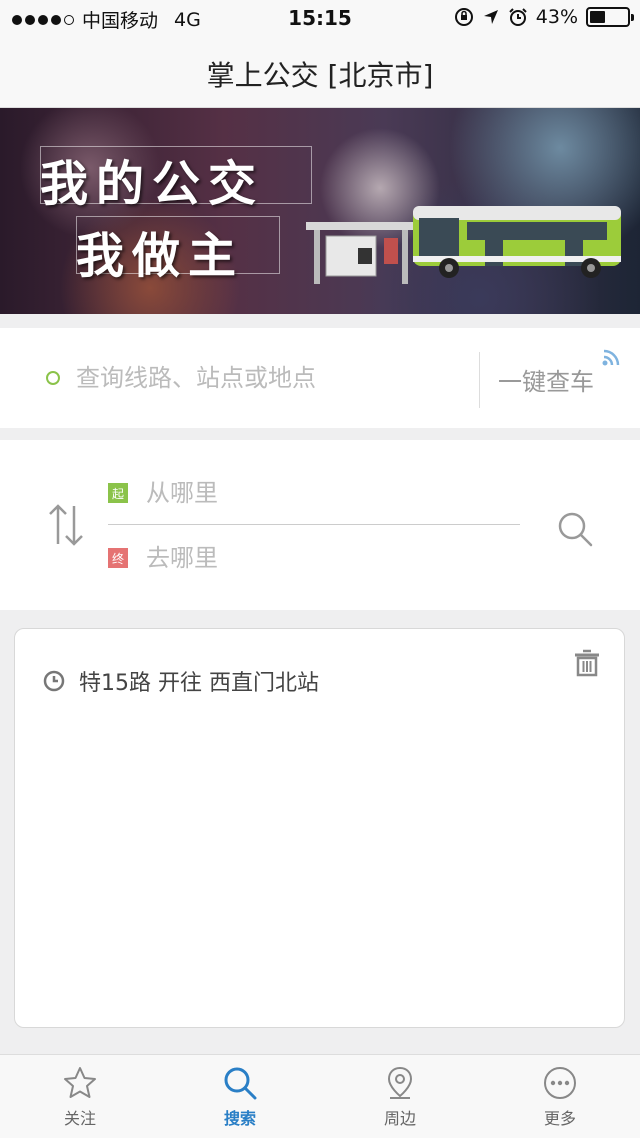 This screenshot has width=640, height=1138. What do you see at coordinates (271, 378) in the screenshot?
I see `search-input` at bounding box center [271, 378].